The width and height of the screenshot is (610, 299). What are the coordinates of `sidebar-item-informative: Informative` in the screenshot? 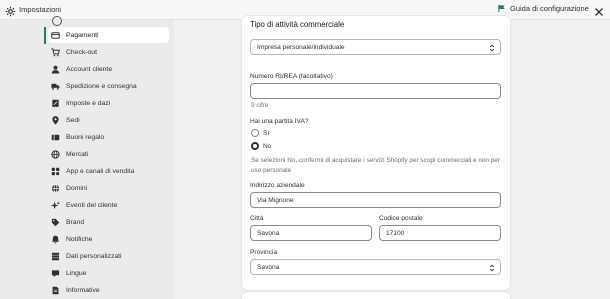 It's located at (108, 290).